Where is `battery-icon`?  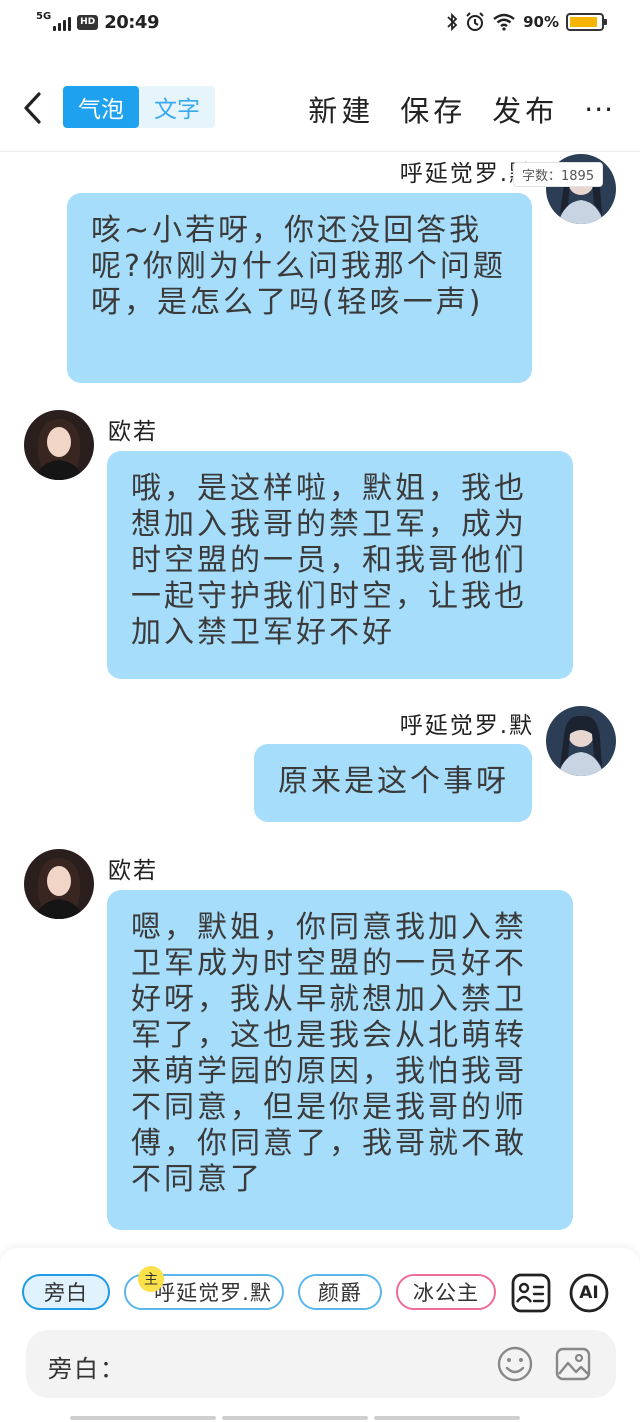 battery-icon is located at coordinates (586, 22).